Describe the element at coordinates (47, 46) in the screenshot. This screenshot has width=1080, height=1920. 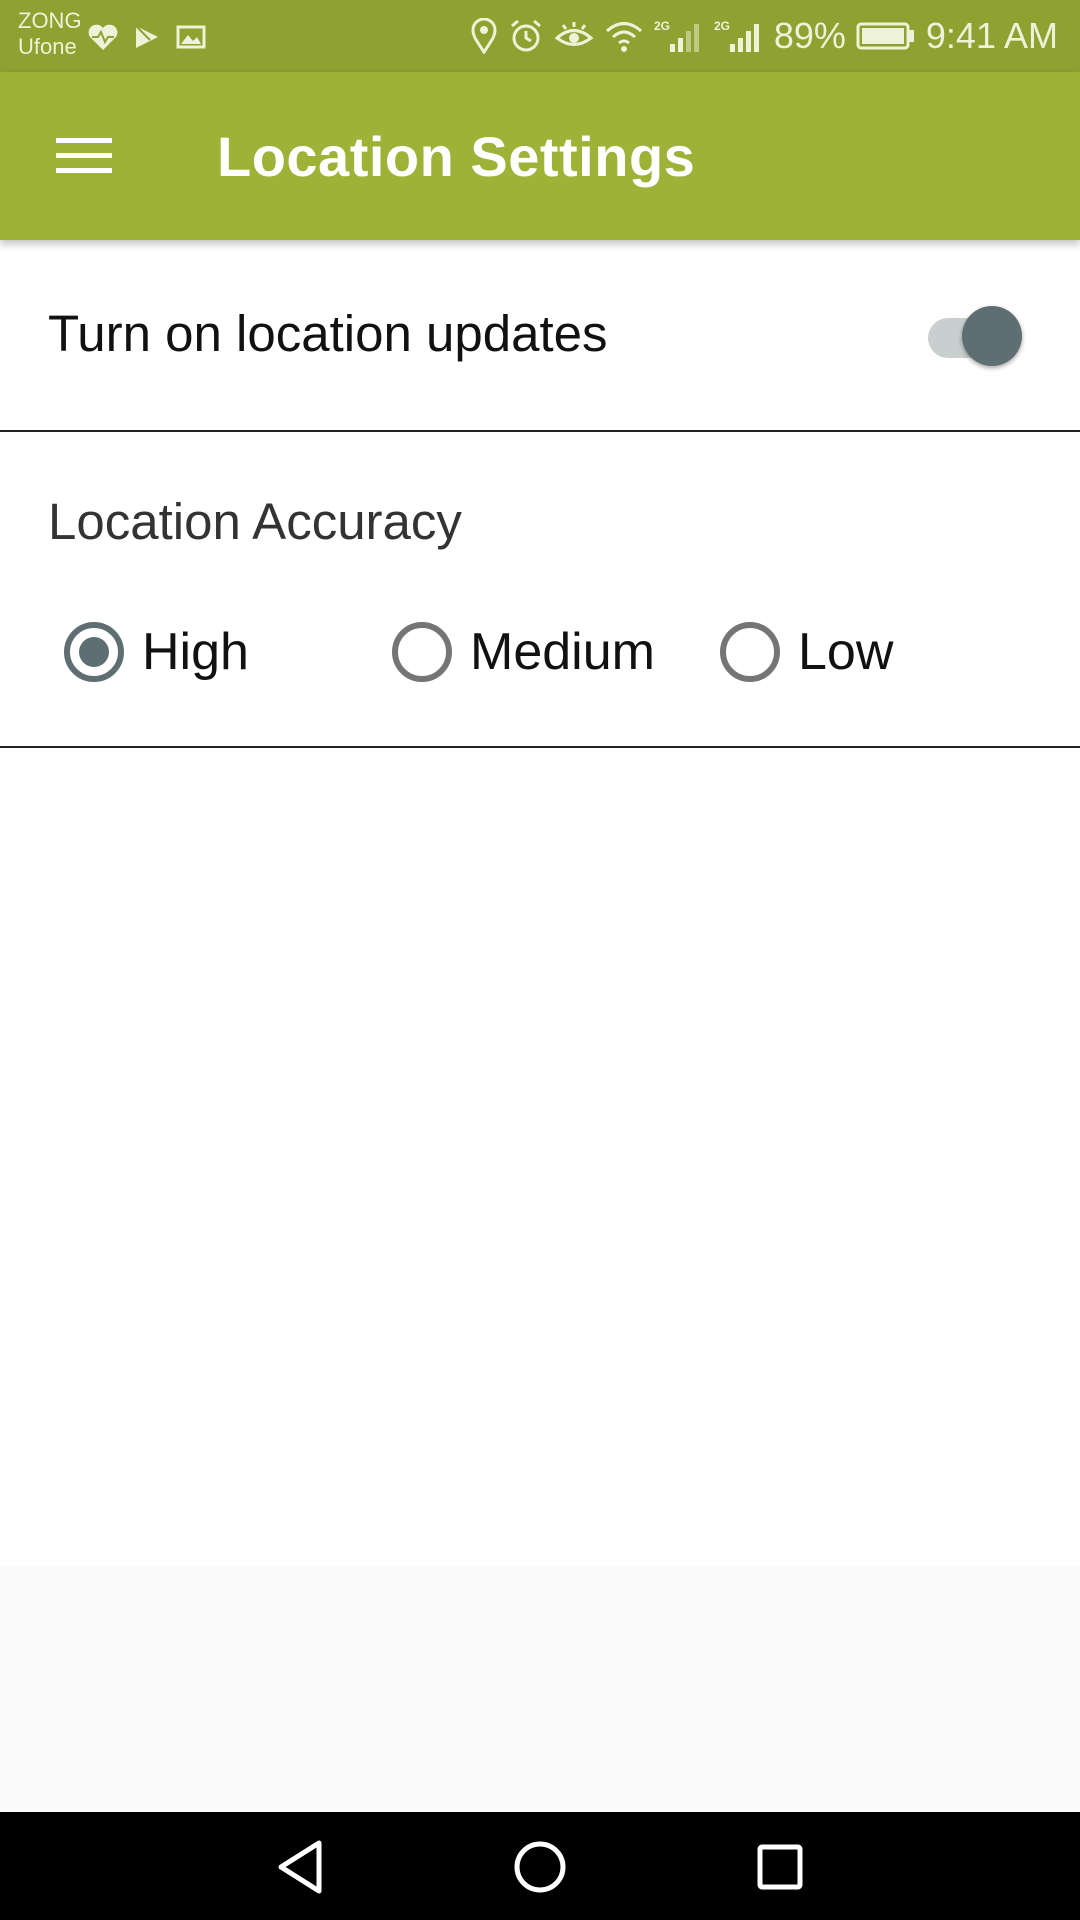
I see `carrier-2: Ufone` at that location.